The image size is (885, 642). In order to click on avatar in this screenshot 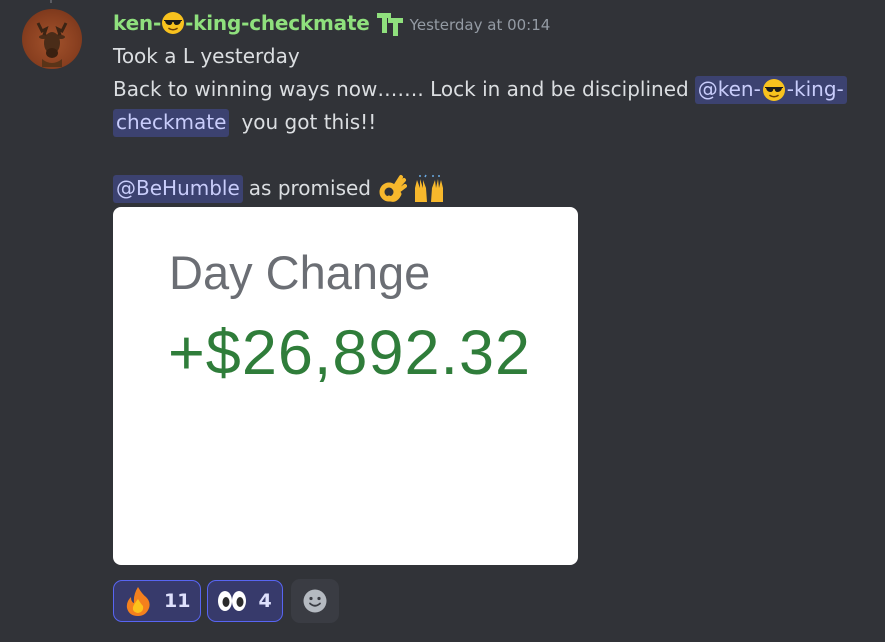, I will do `click(52, 39)`.